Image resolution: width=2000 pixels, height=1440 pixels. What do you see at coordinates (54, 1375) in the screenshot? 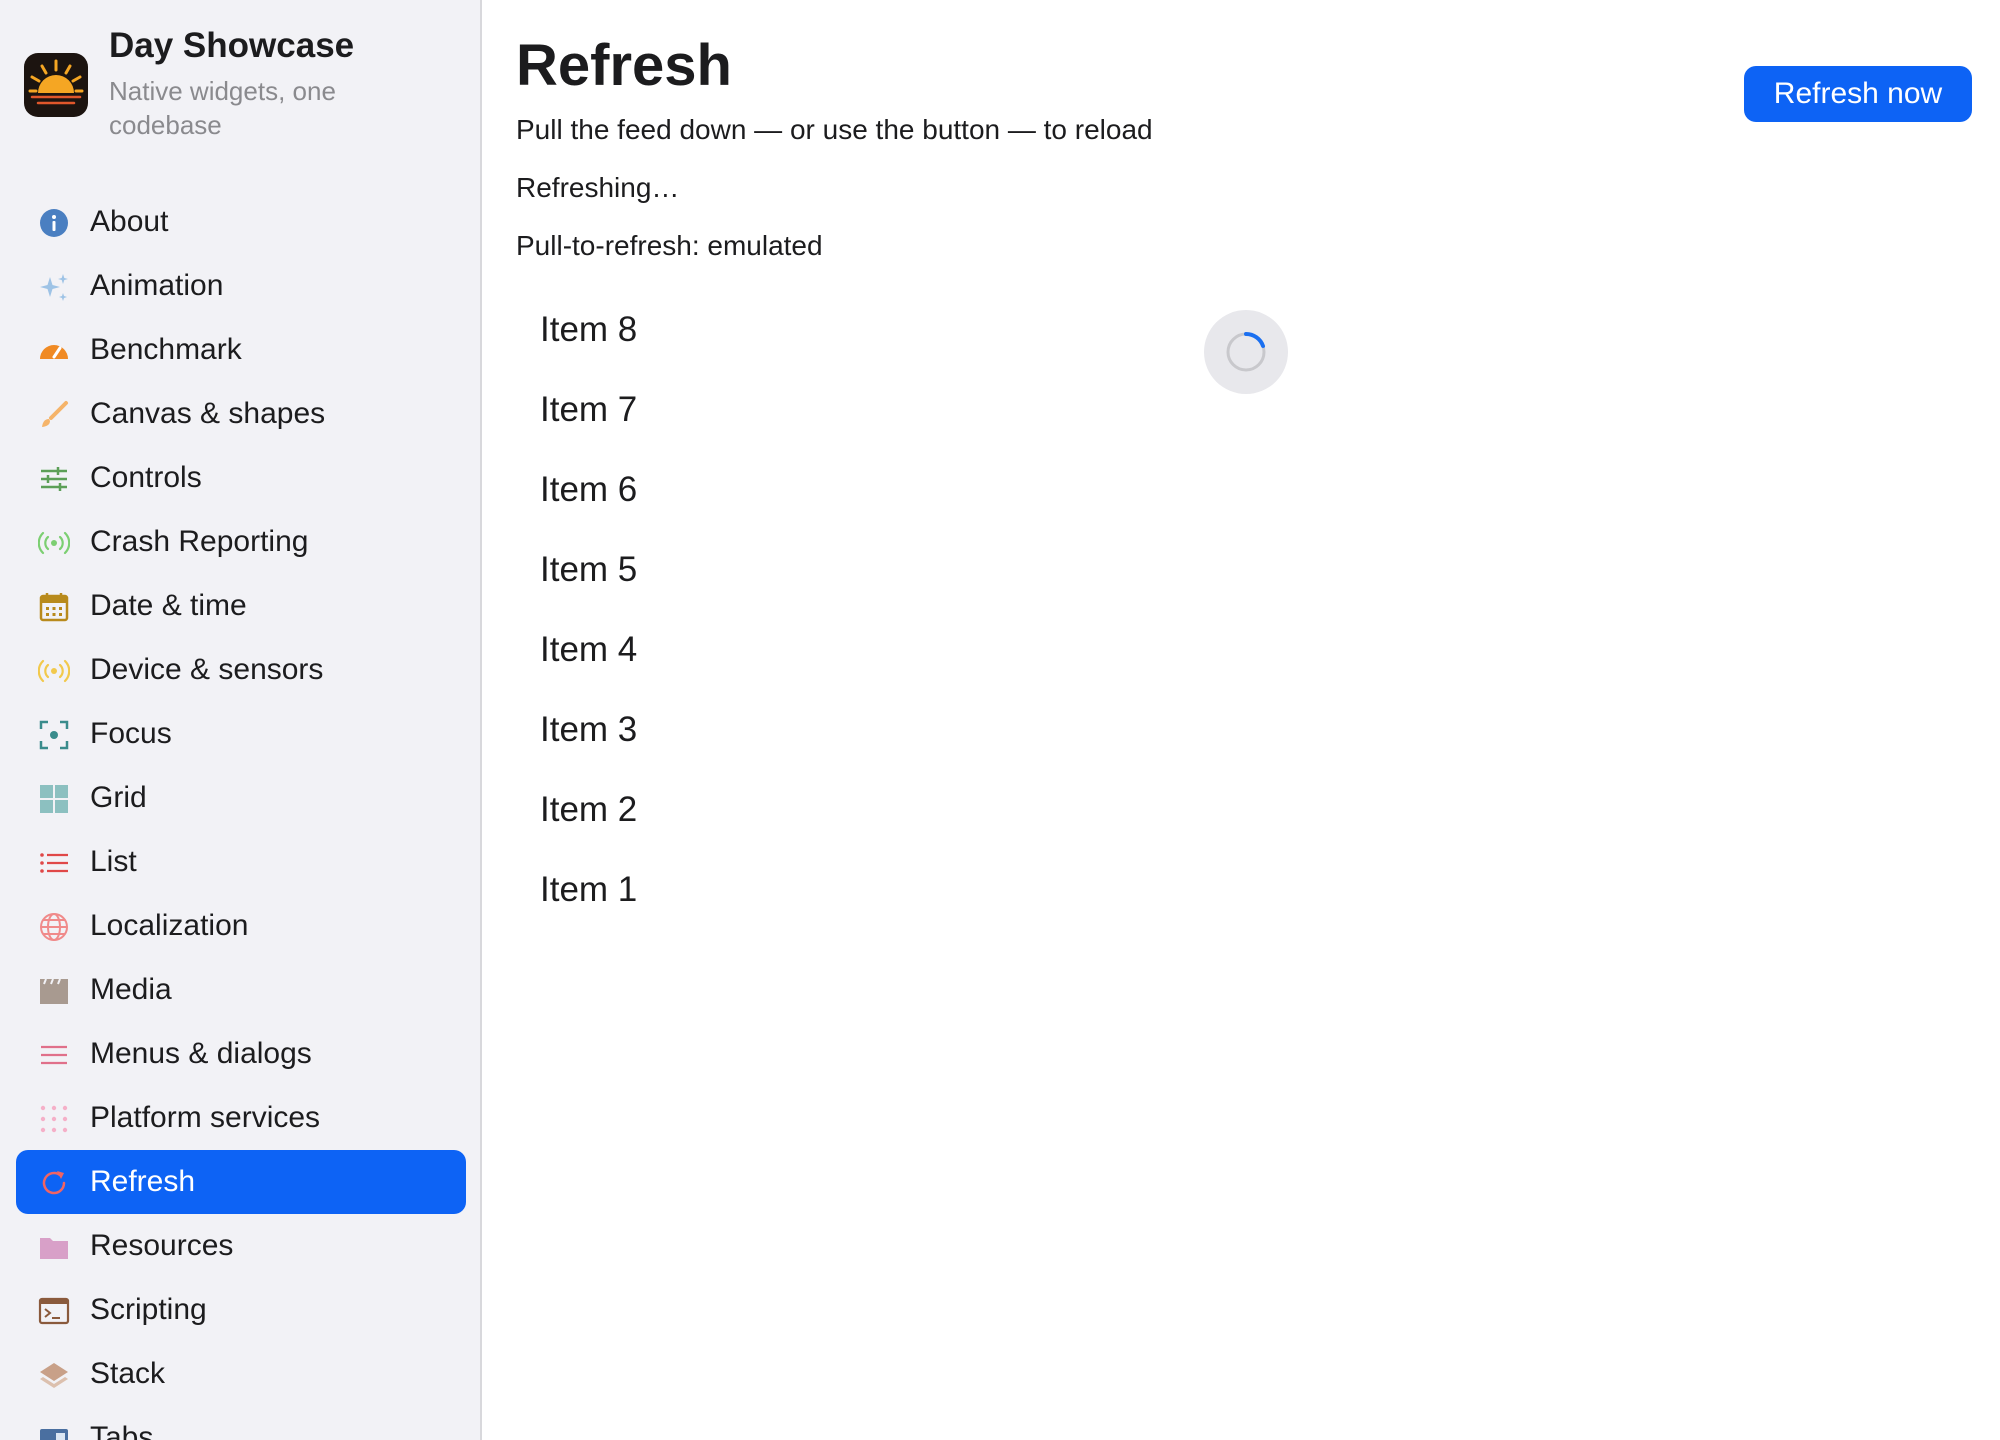
I see `layers-icon` at bounding box center [54, 1375].